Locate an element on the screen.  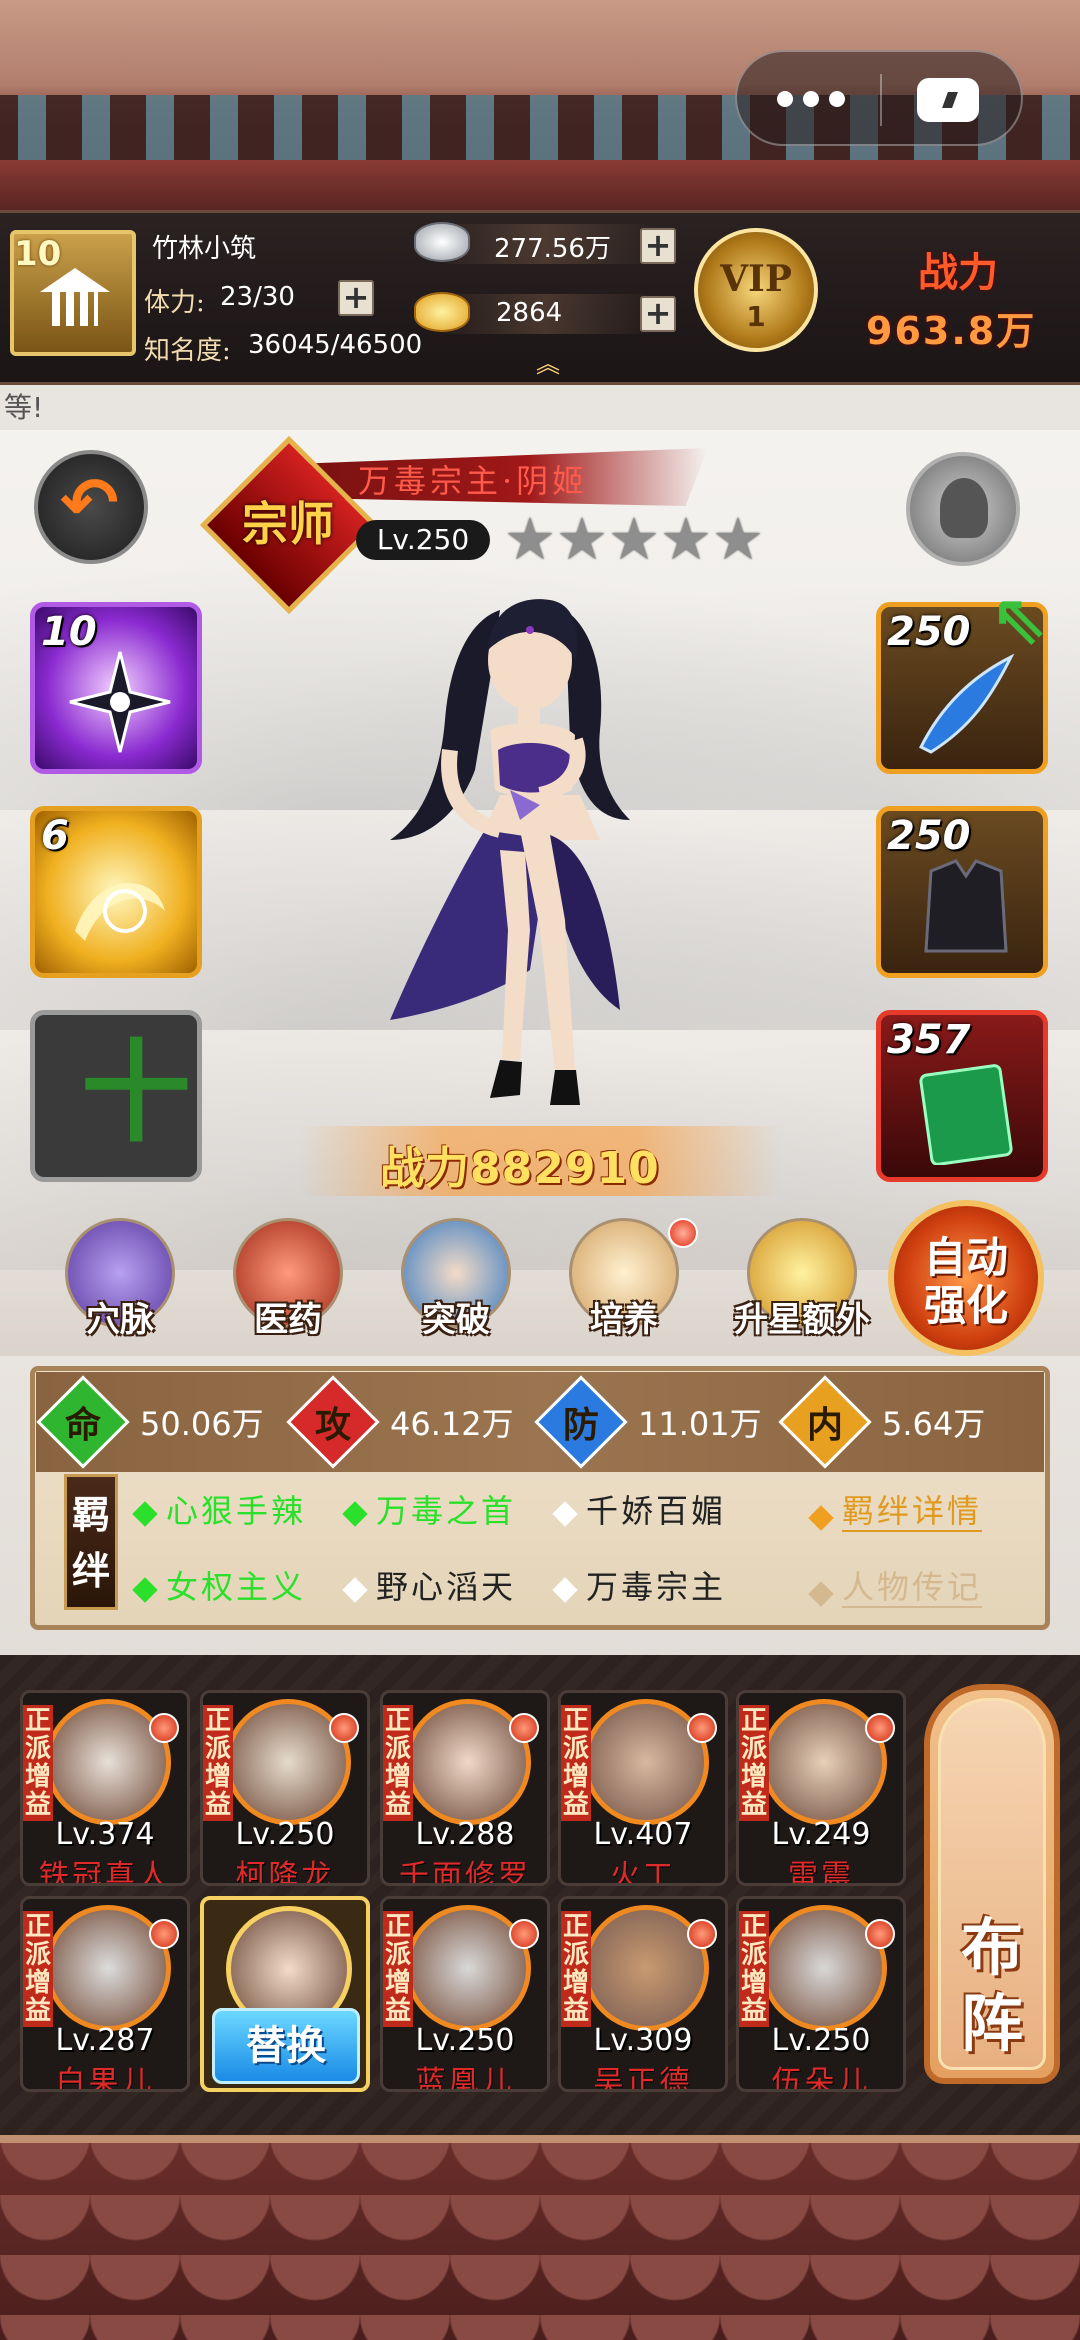
add-skill-icon: 十 is located at coordinates (116, 1096).